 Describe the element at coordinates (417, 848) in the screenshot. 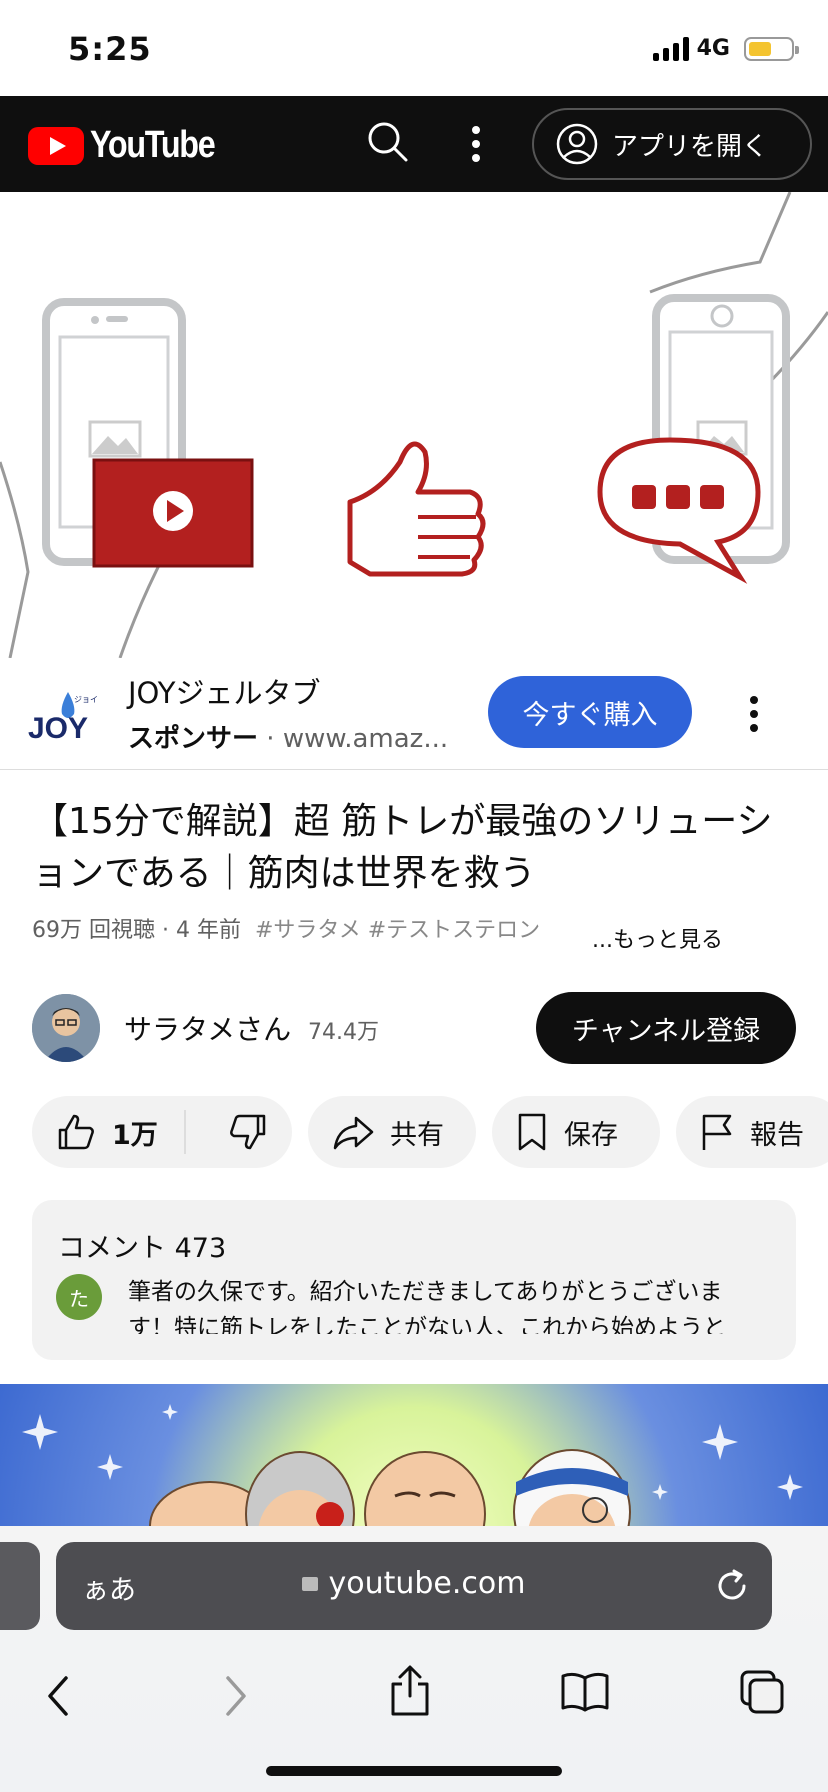

I see `video-title: 【15分で解説】超 筋トレが最強のソリューションである｜筋肉は世界を救う` at that location.